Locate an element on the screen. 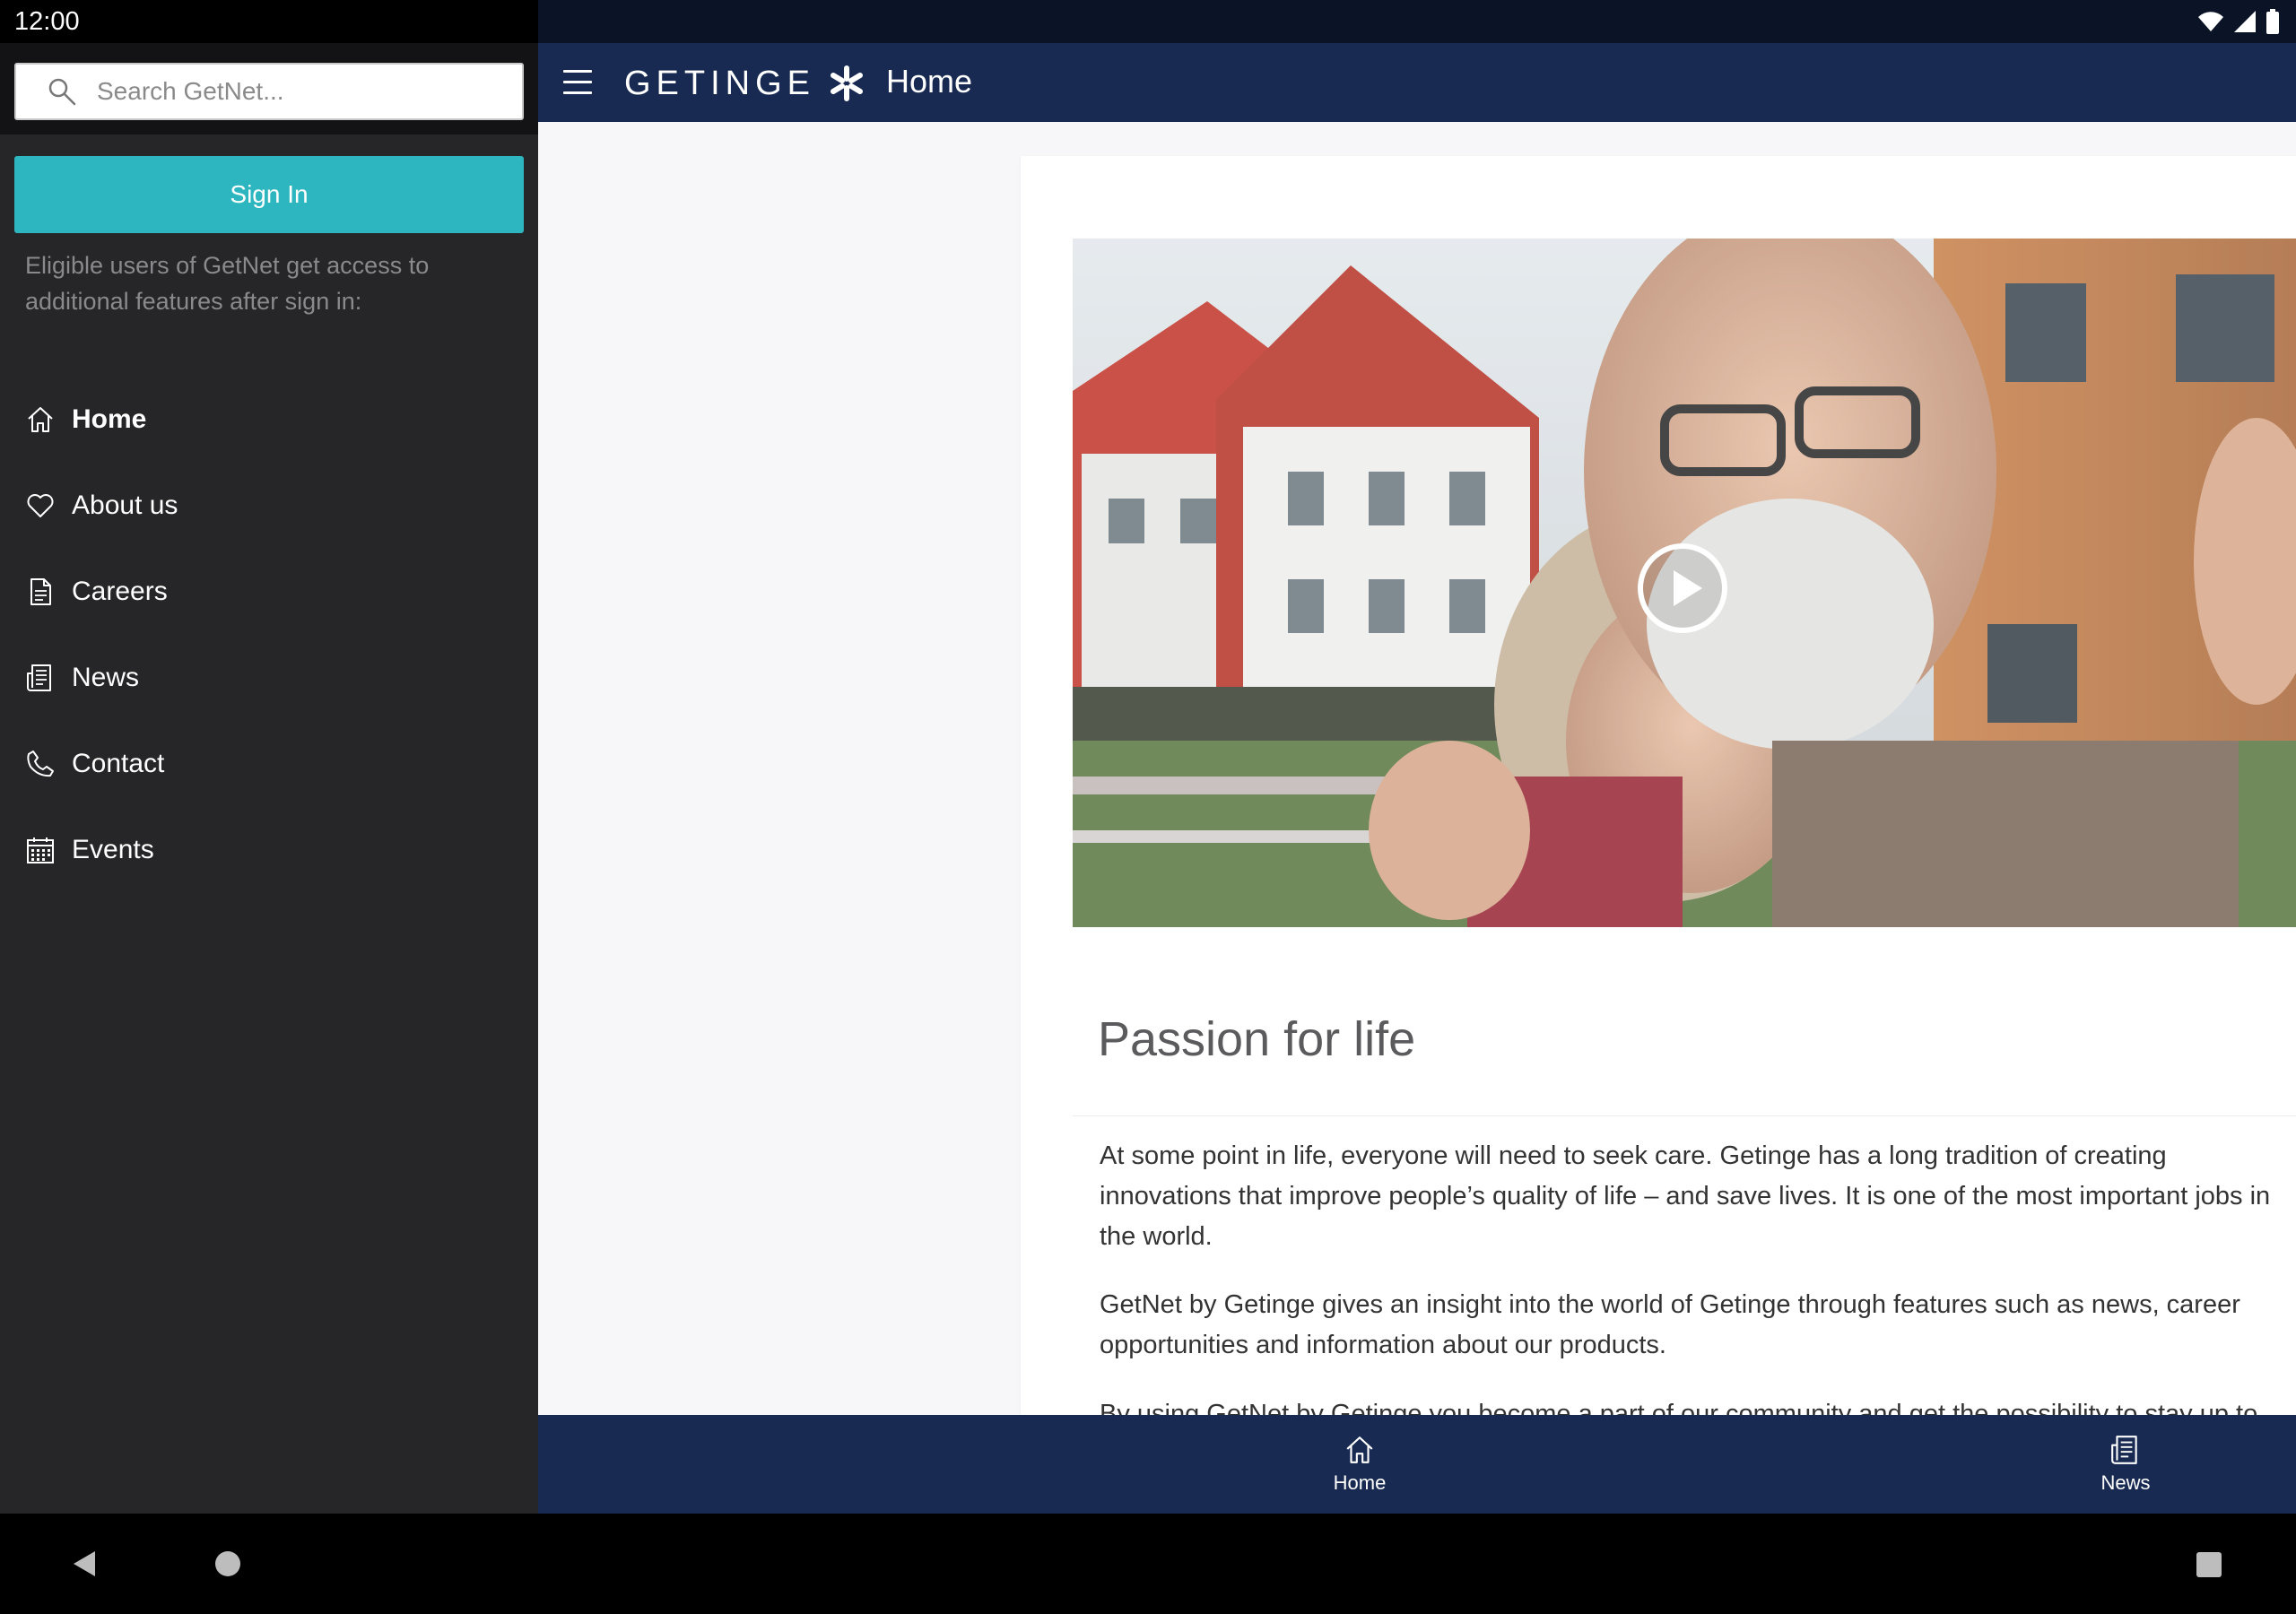 The width and height of the screenshot is (2296, 1614). wifi-icon is located at coordinates (2210, 21).